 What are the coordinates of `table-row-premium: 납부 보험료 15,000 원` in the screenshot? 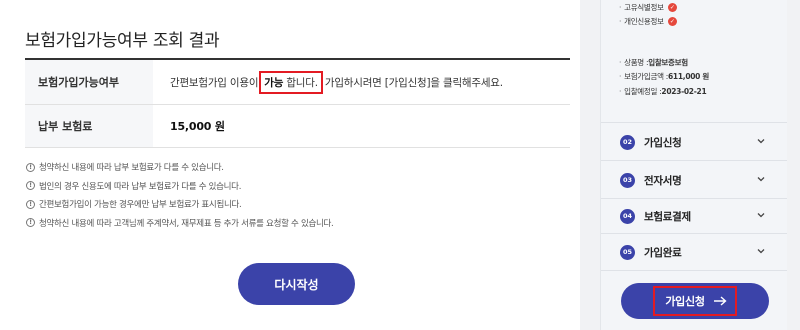 It's located at (297, 126).